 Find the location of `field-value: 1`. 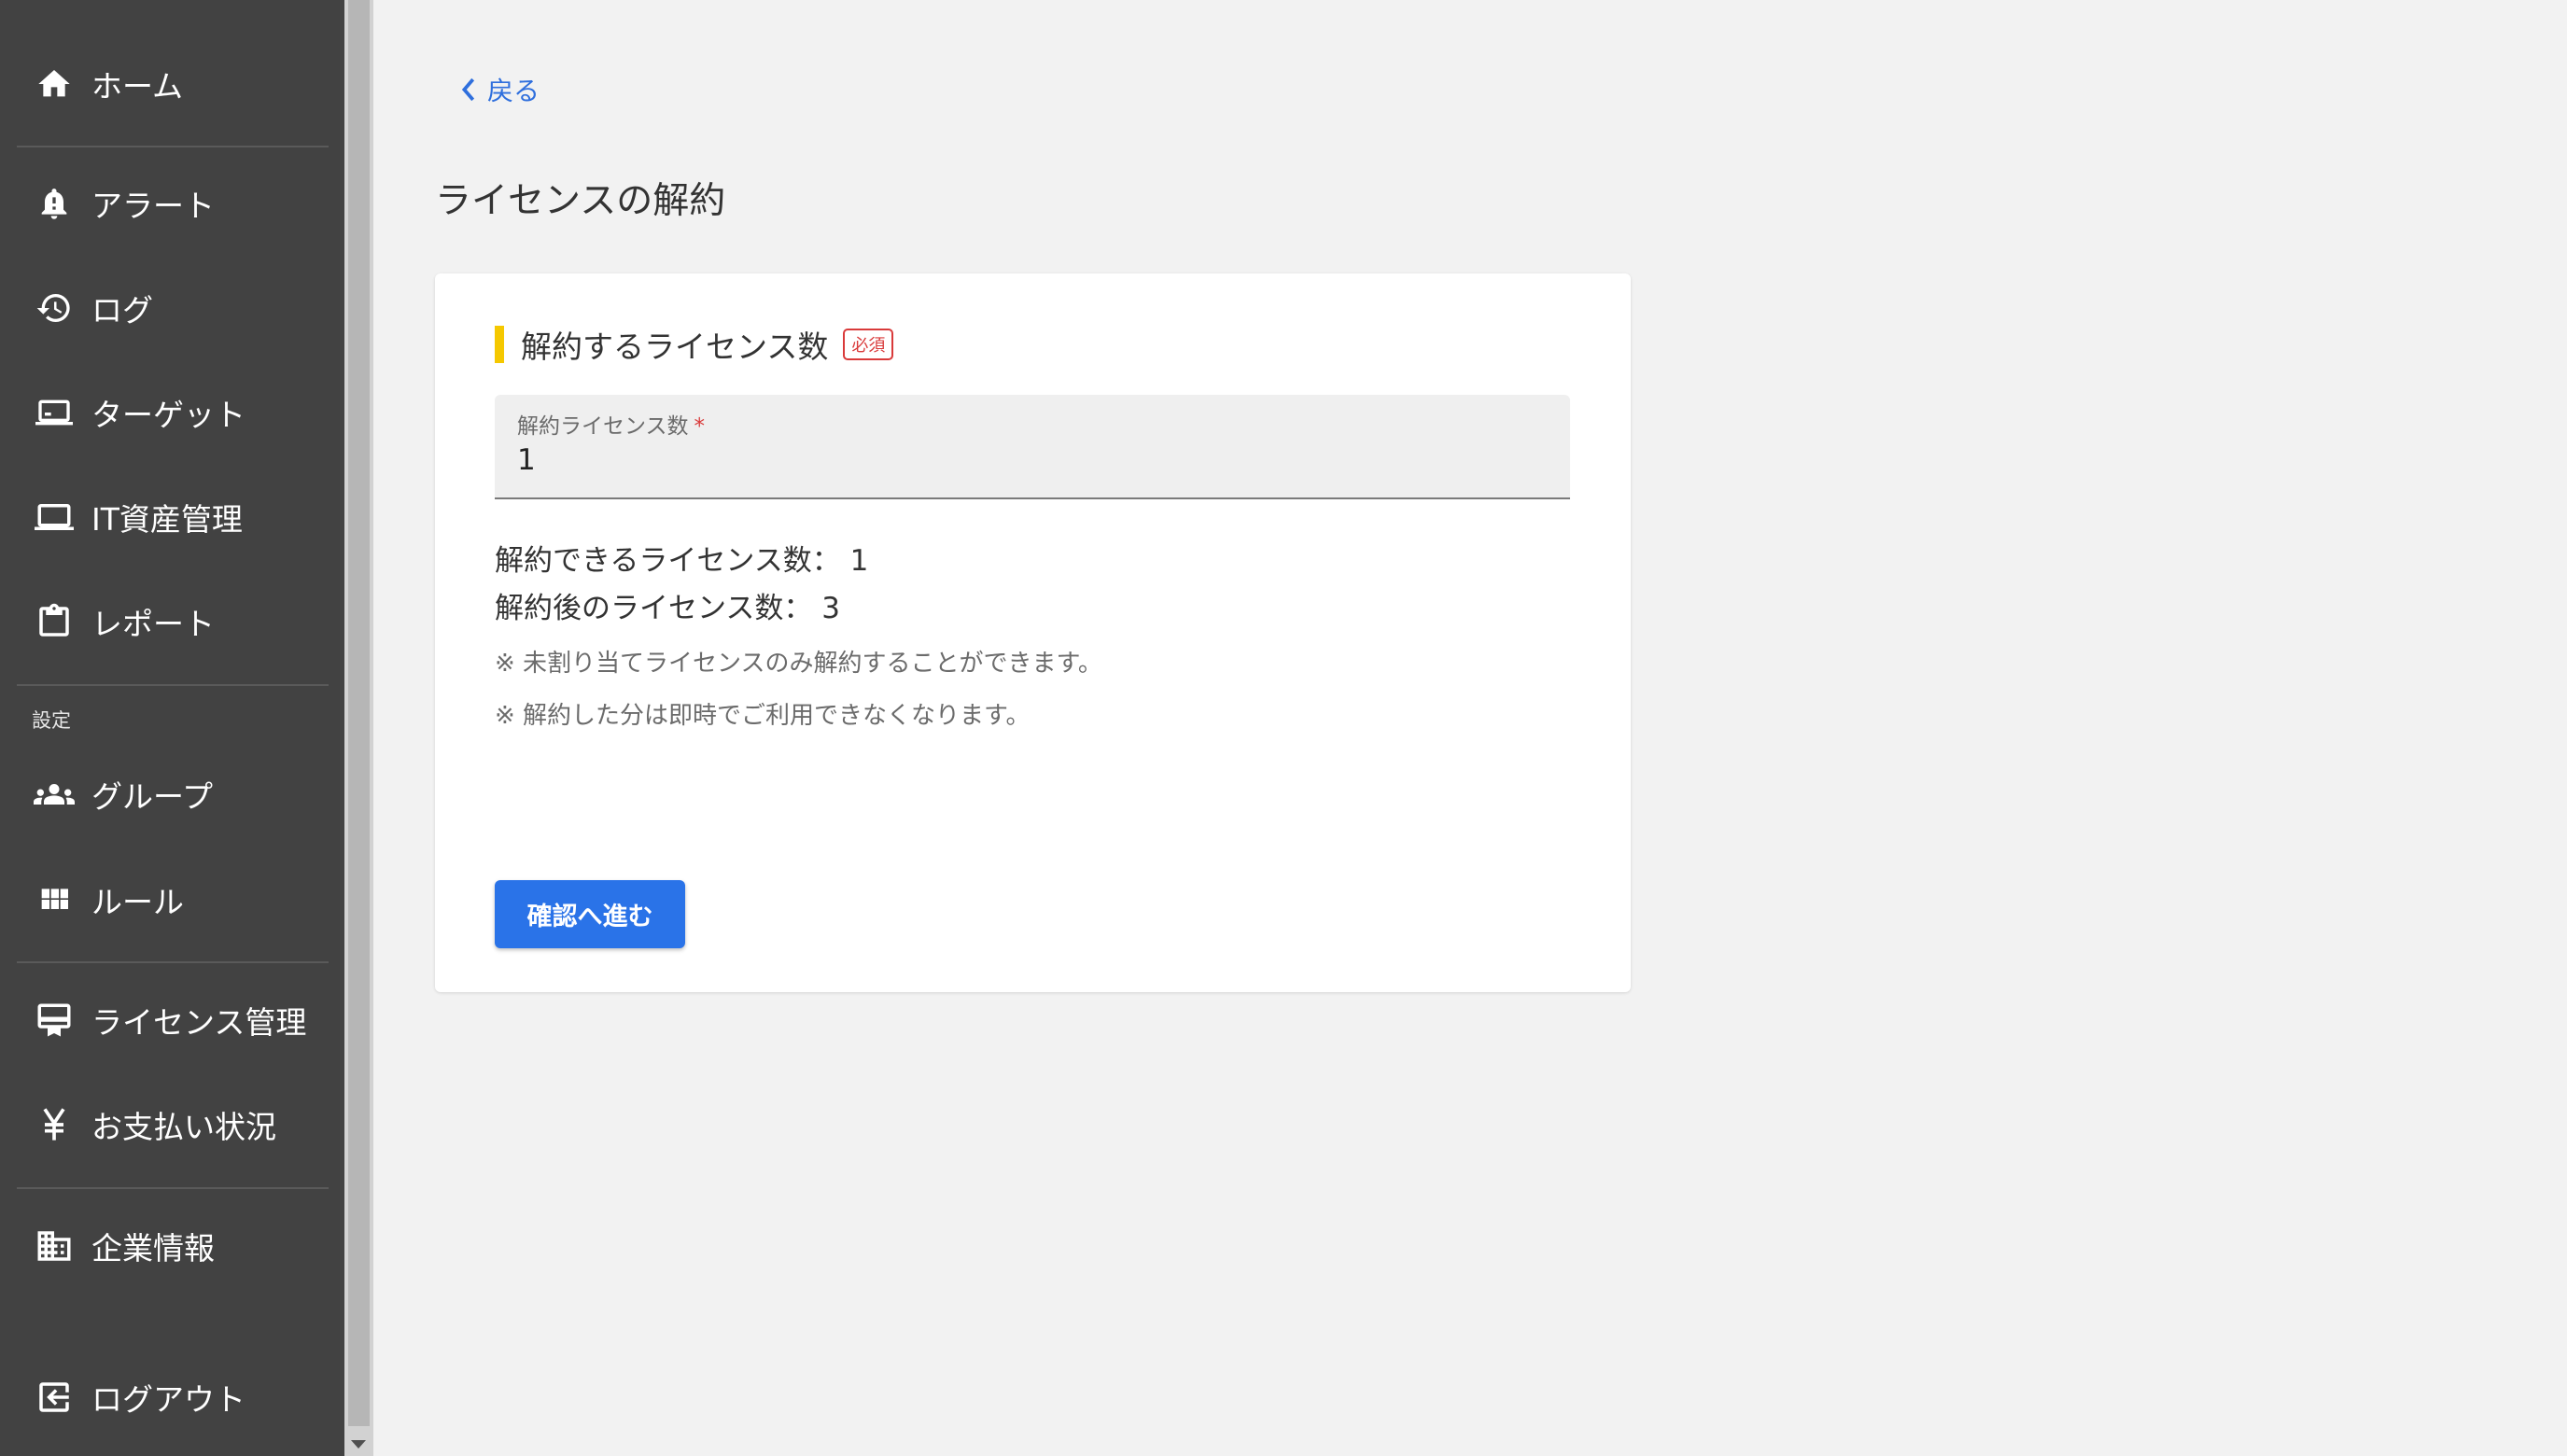

field-value: 1 is located at coordinates (526, 460).